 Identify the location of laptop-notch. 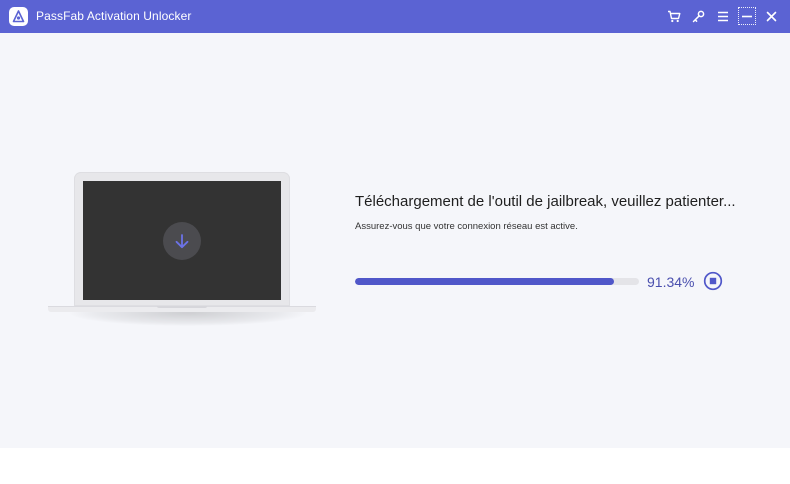
(182, 307).